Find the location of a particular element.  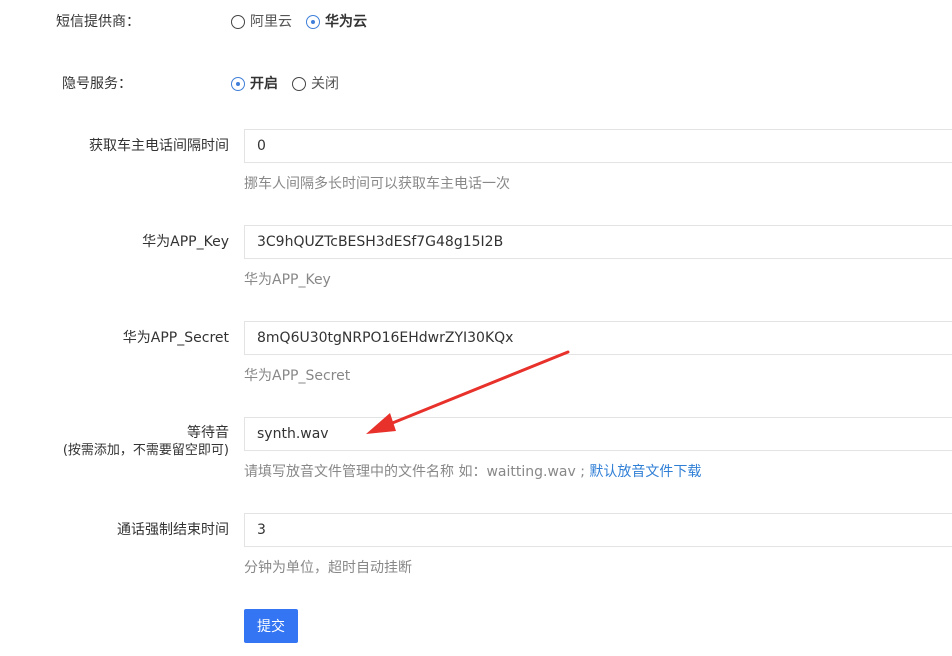

sms-provider-label: 短信提供商： is located at coordinates (98, 22).